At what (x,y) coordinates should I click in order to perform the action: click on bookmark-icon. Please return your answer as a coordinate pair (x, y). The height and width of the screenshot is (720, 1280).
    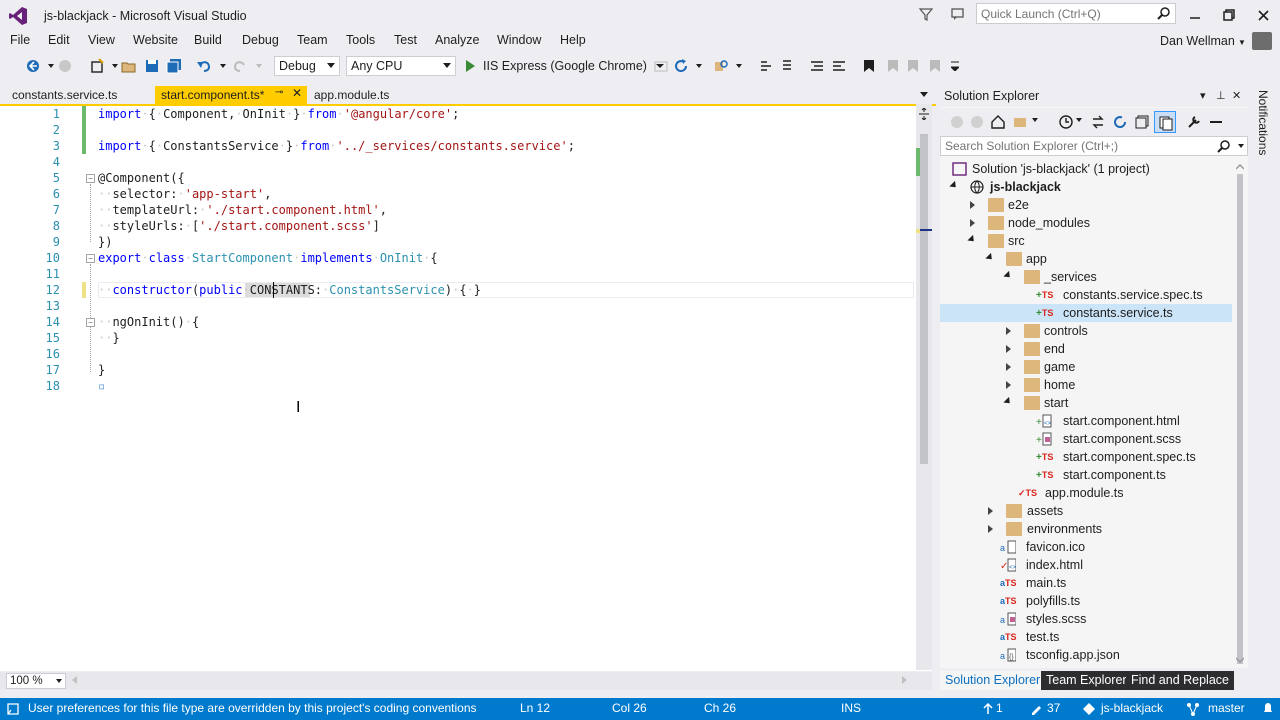
    Looking at the image, I should click on (869, 66).